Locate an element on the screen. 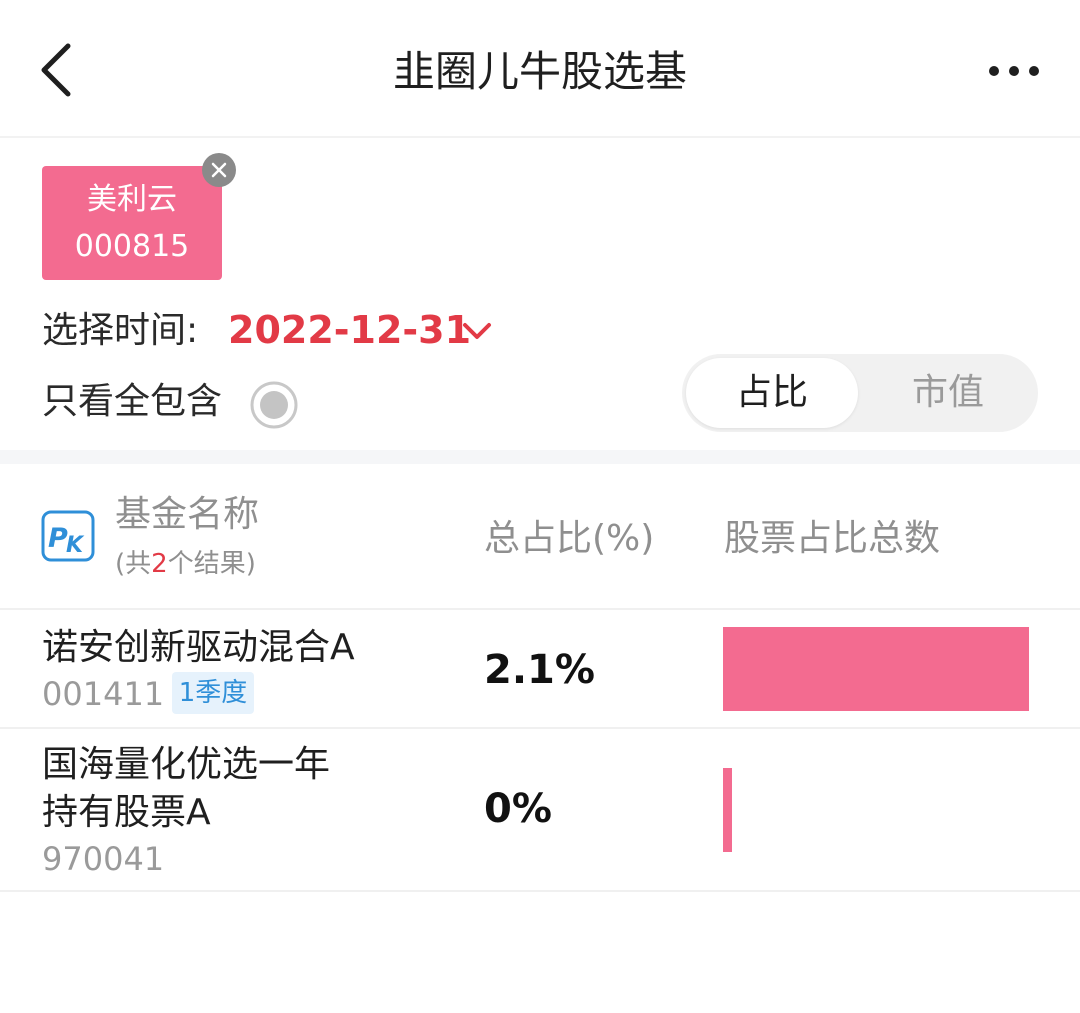 The width and height of the screenshot is (1080, 1013). pk-icon: P K is located at coordinates (68, 536).